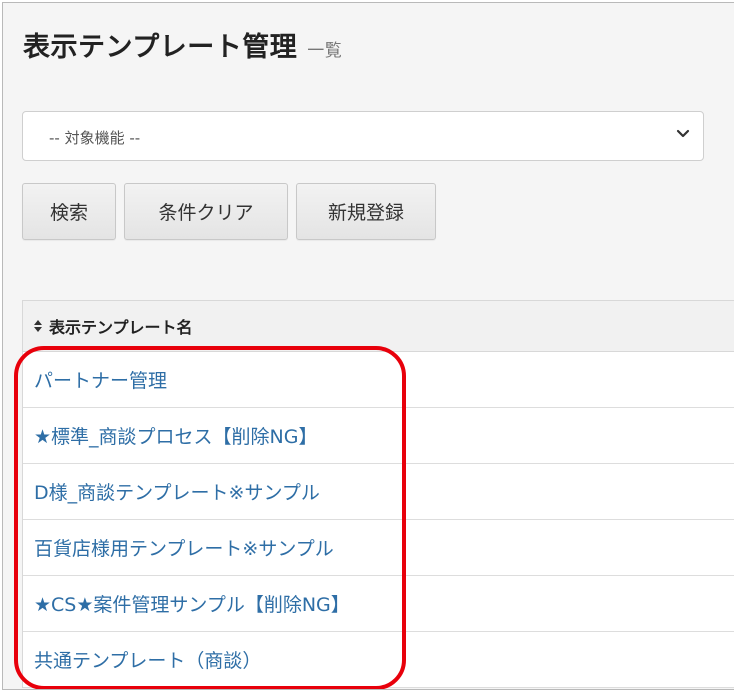  What do you see at coordinates (378, 604) in the screenshot?
I see `table-row: ★CS★案件管理サンプル【削除NG】` at bounding box center [378, 604].